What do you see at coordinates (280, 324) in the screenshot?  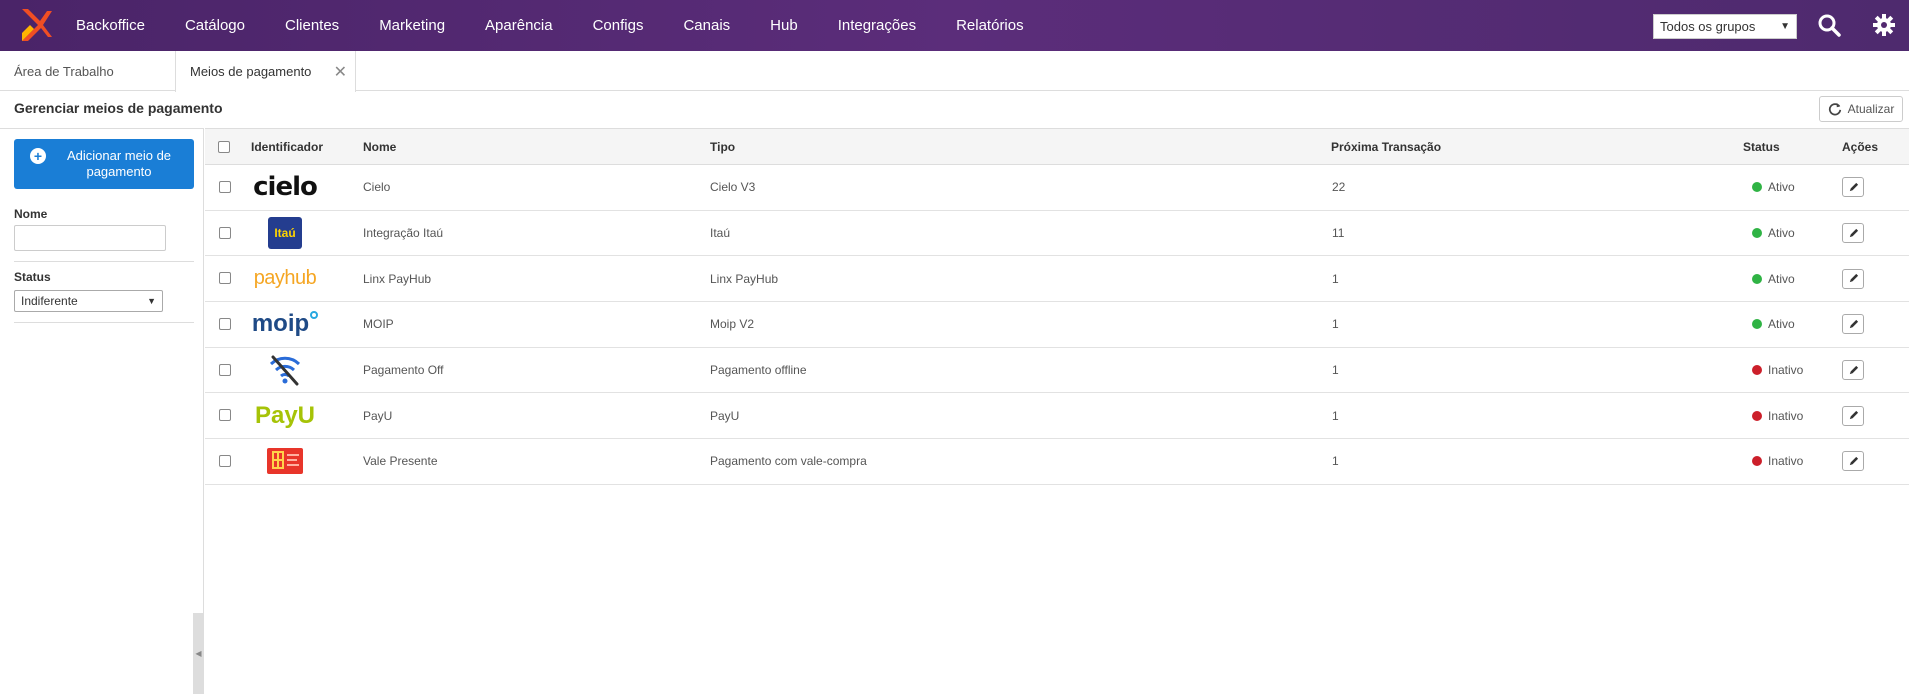 I see `moip-logo-text: moip` at bounding box center [280, 324].